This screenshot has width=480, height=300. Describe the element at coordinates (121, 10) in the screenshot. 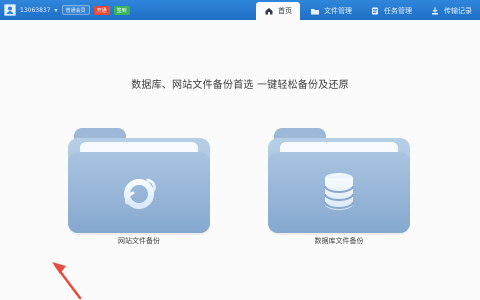

I see `checkin-badge: 签到` at that location.